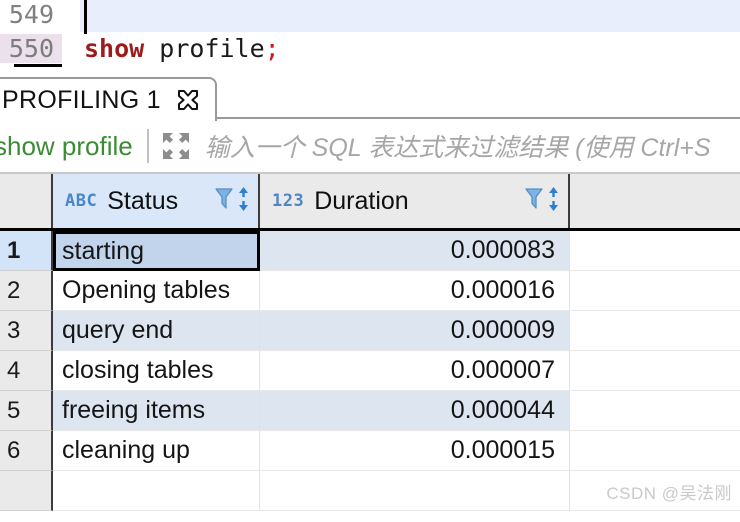 This screenshot has height=522, width=740. I want to click on result-tab-bar: PROFILING 1, so click(370, 96).